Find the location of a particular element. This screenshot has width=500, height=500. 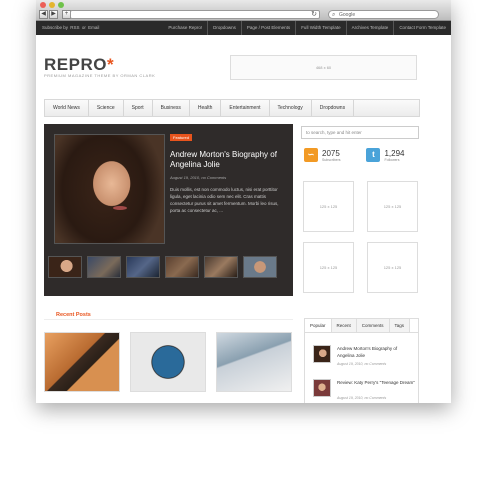

nav-item-business: Business is located at coordinates (171, 108).